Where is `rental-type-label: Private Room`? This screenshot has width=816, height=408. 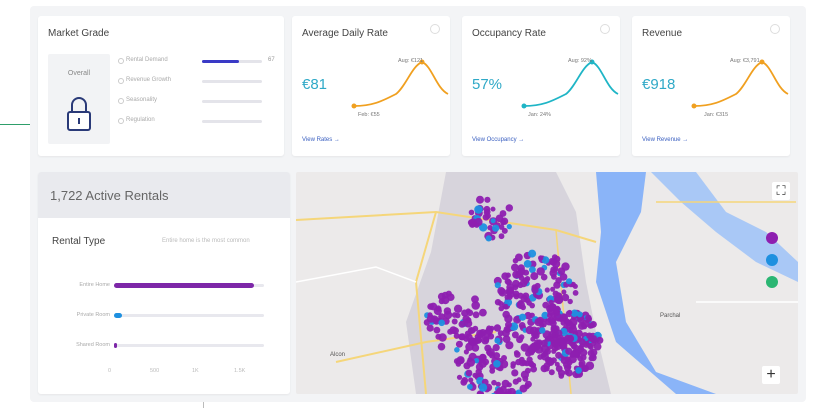 rental-type-label: Private Room is located at coordinates (93, 315).